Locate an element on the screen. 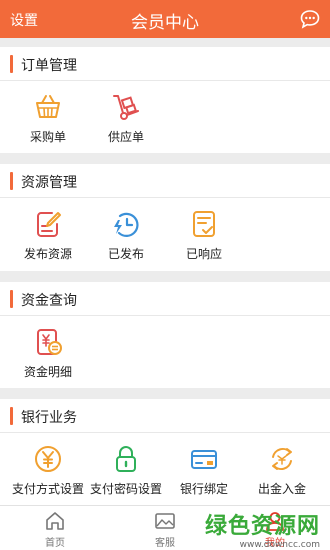 The width and height of the screenshot is (330, 550). funds-detail-button: 资金明细 is located at coordinates (48, 353).